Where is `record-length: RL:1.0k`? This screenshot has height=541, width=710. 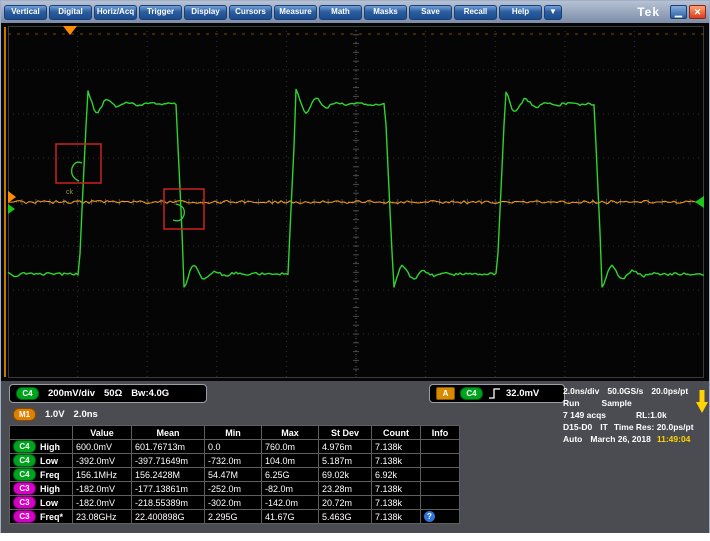 record-length: RL:1.0k is located at coordinates (651, 415).